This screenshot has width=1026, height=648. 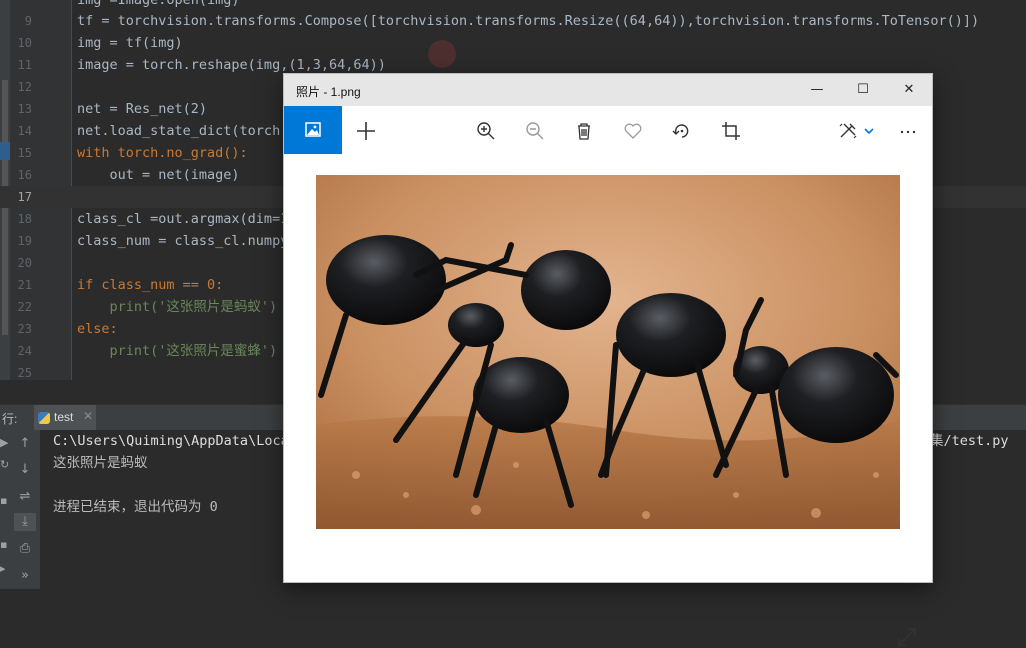 What do you see at coordinates (633, 131) in the screenshot?
I see `favorite-icon` at bounding box center [633, 131].